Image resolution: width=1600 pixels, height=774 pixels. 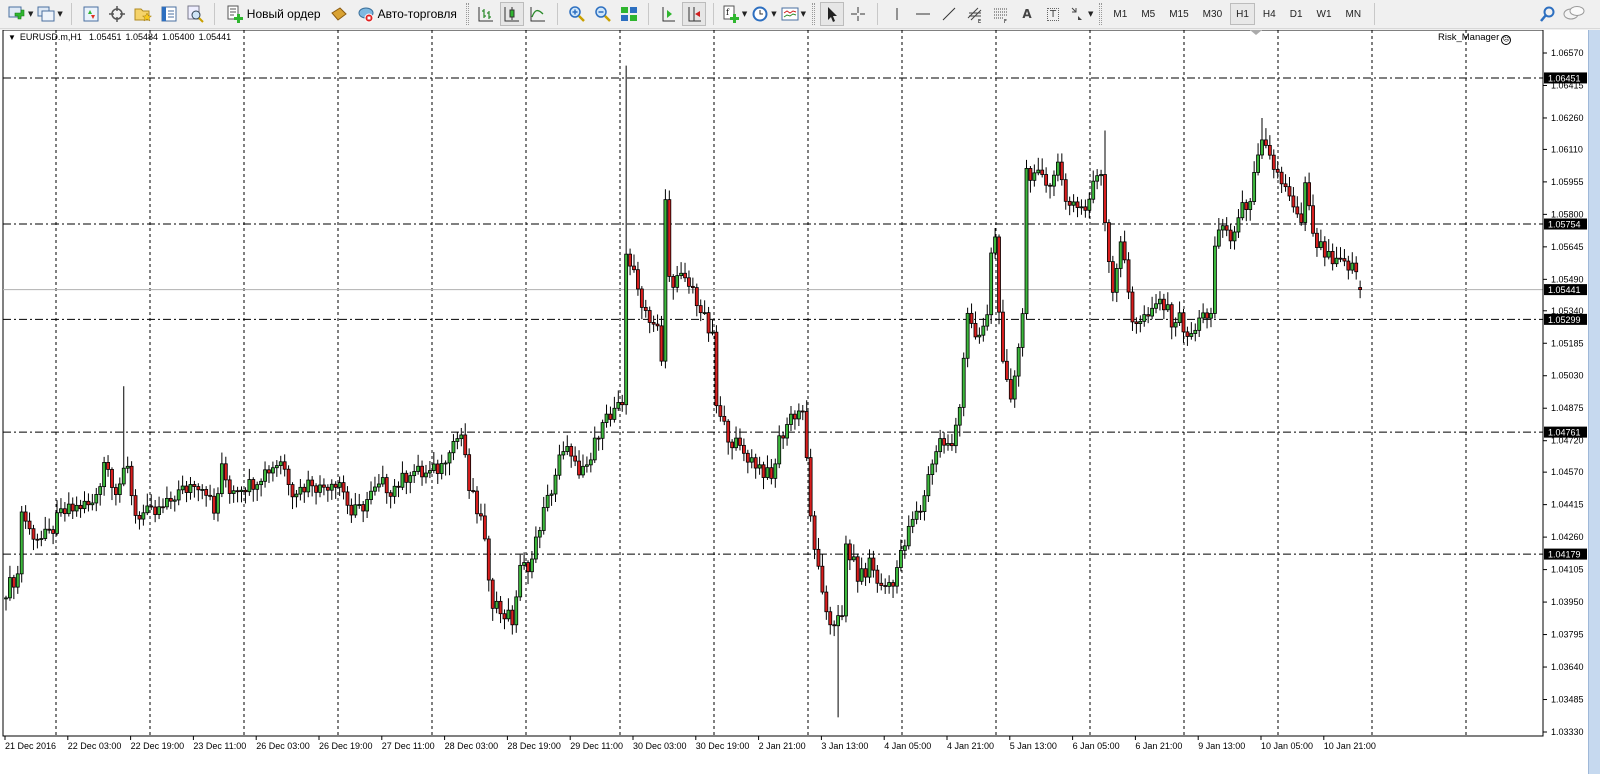 What do you see at coordinates (117, 14) in the screenshot?
I see `data-window-button` at bounding box center [117, 14].